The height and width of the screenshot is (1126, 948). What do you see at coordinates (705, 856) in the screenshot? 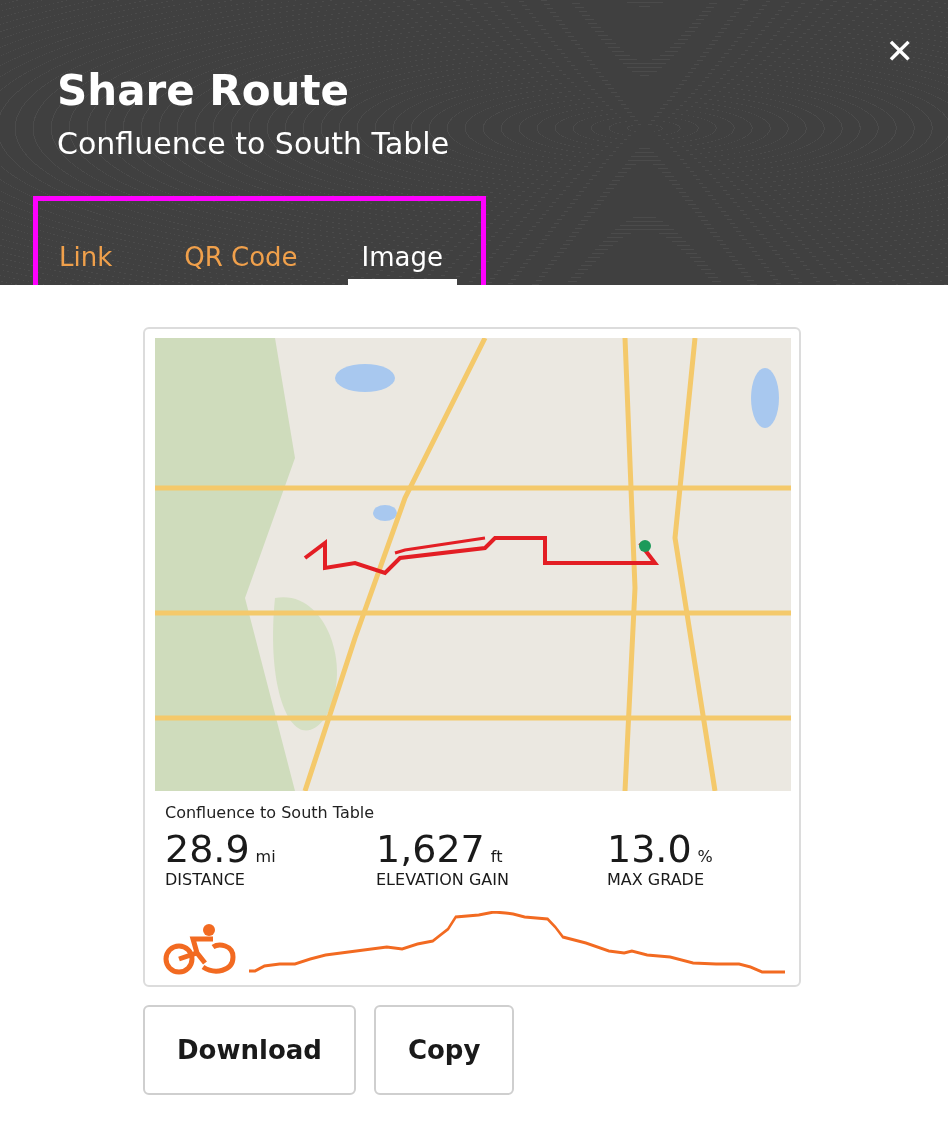
I see `stat-unit: %` at bounding box center [705, 856].